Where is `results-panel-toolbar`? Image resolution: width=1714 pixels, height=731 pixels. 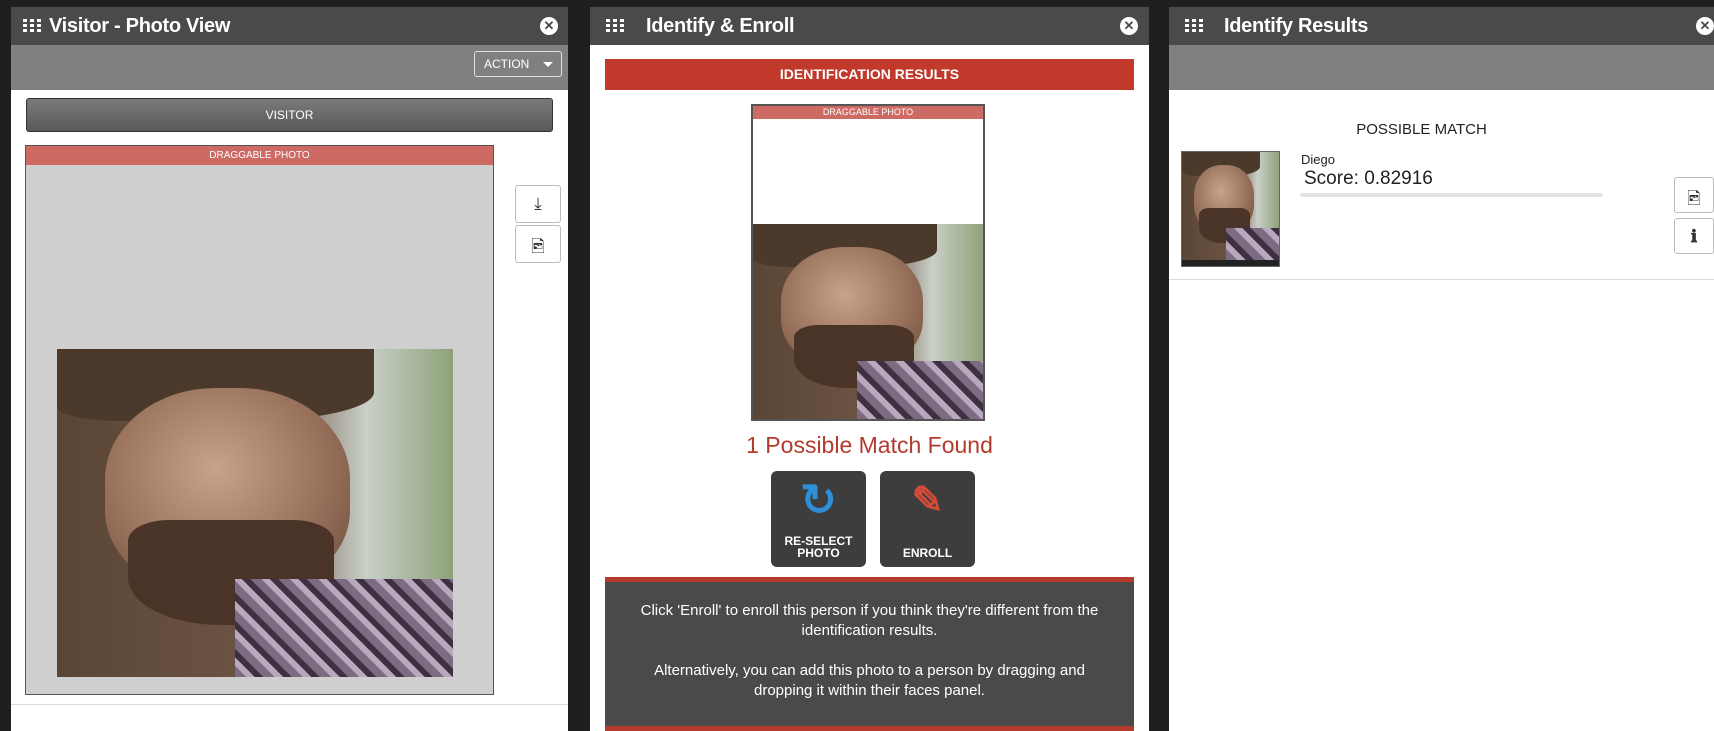
results-panel-toolbar is located at coordinates (1441, 67).